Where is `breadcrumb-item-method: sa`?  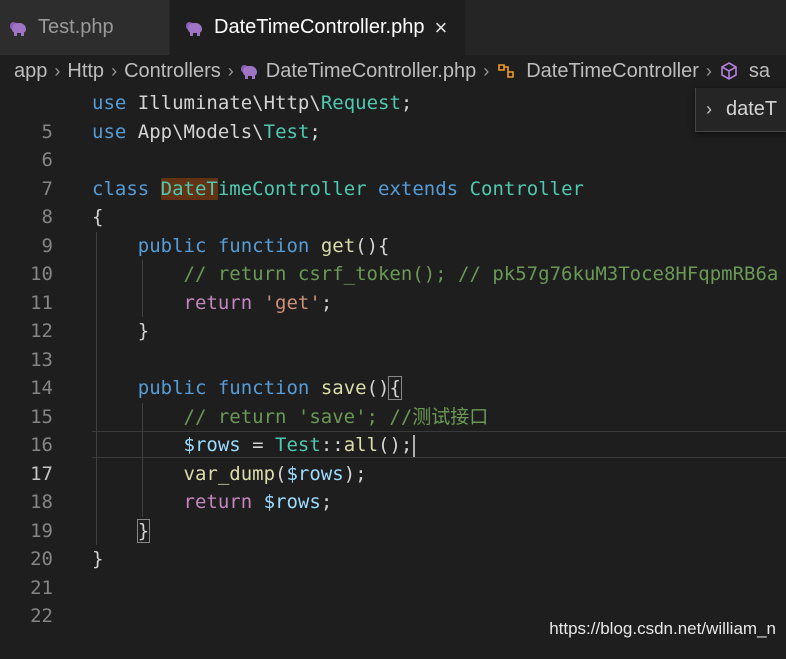 breadcrumb-item-method: sa is located at coordinates (759, 71).